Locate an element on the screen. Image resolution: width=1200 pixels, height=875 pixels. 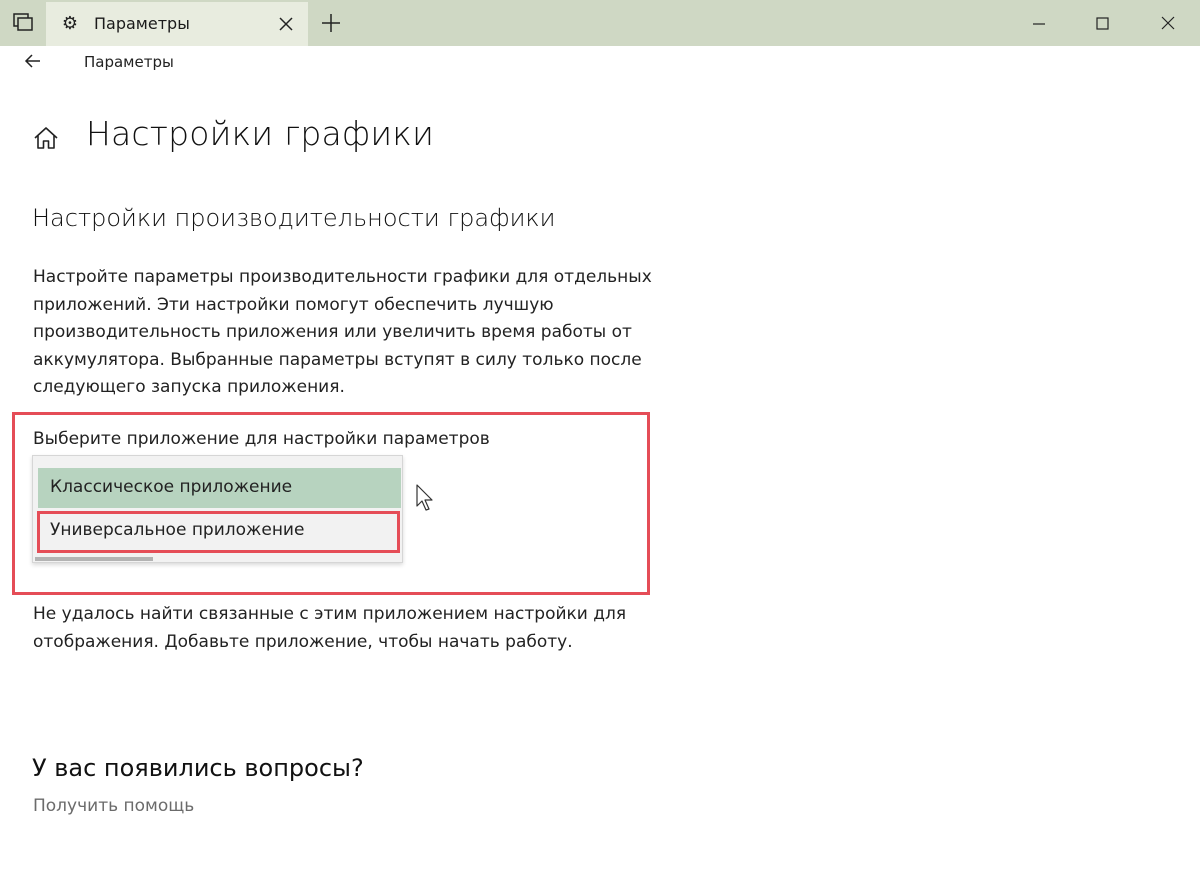
tab-settings: ⚙ Параметры is located at coordinates (177, 24).